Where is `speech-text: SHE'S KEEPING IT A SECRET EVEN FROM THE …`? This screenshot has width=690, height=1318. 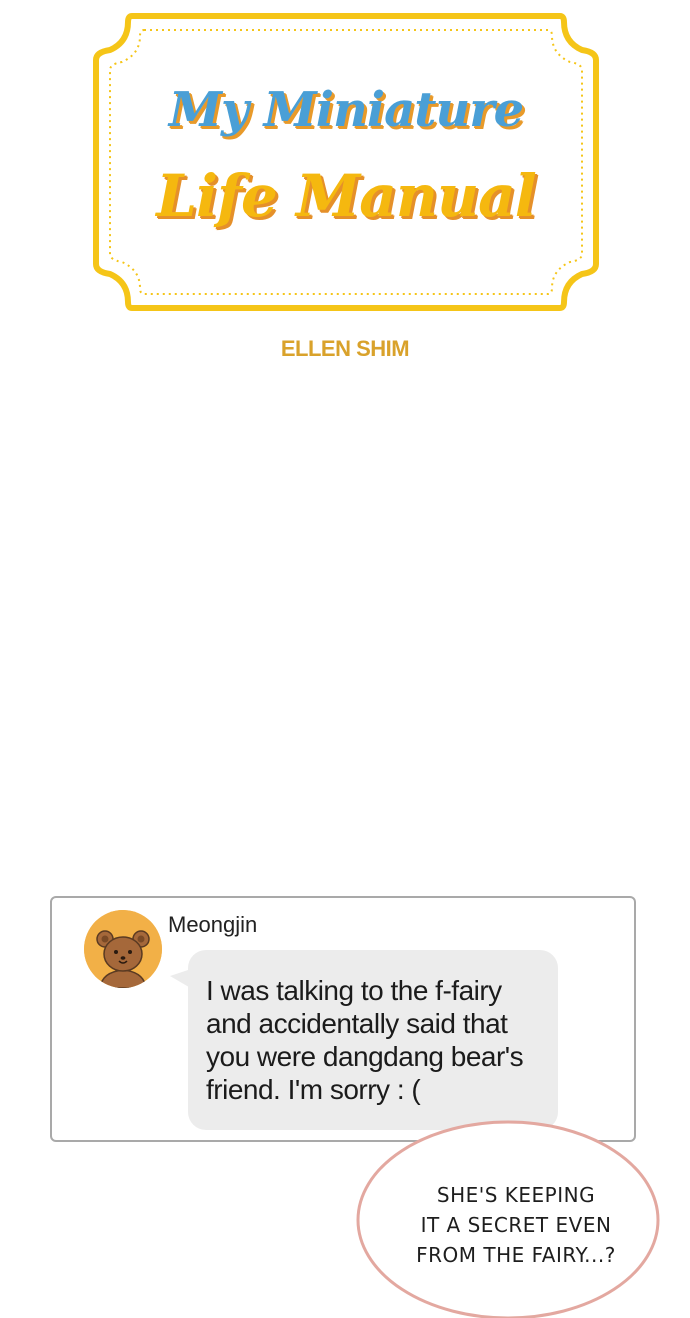 speech-text: SHE'S KEEPING IT A SECRET EVEN FROM THE … is located at coordinates (516, 1225).